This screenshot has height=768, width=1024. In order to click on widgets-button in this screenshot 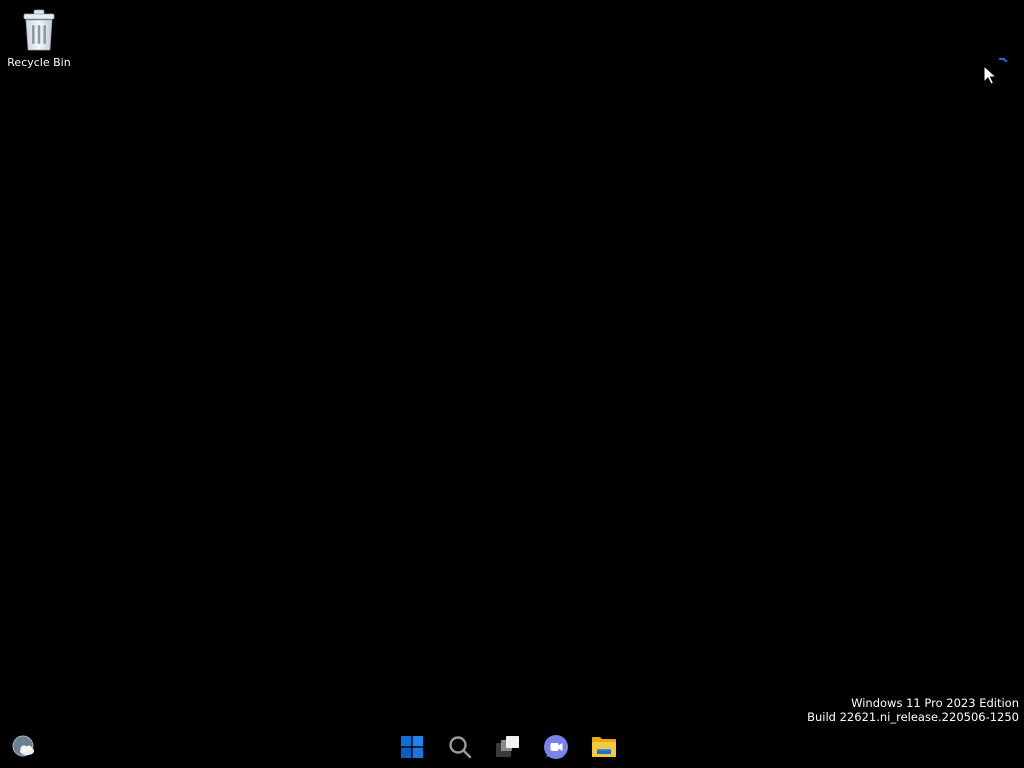, I will do `click(24, 749)`.